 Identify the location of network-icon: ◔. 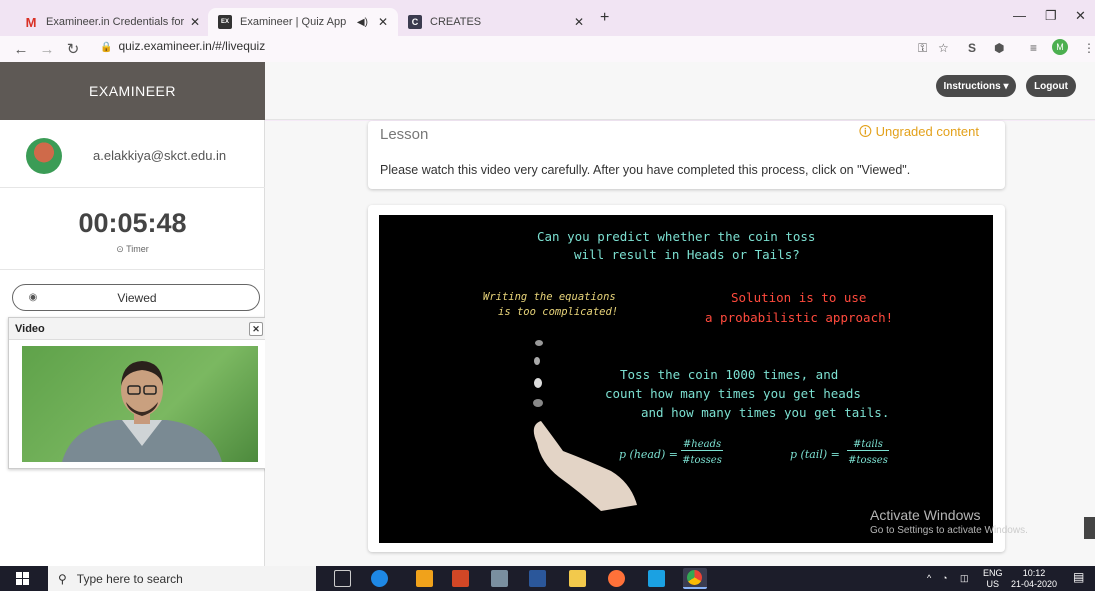
(944, 578).